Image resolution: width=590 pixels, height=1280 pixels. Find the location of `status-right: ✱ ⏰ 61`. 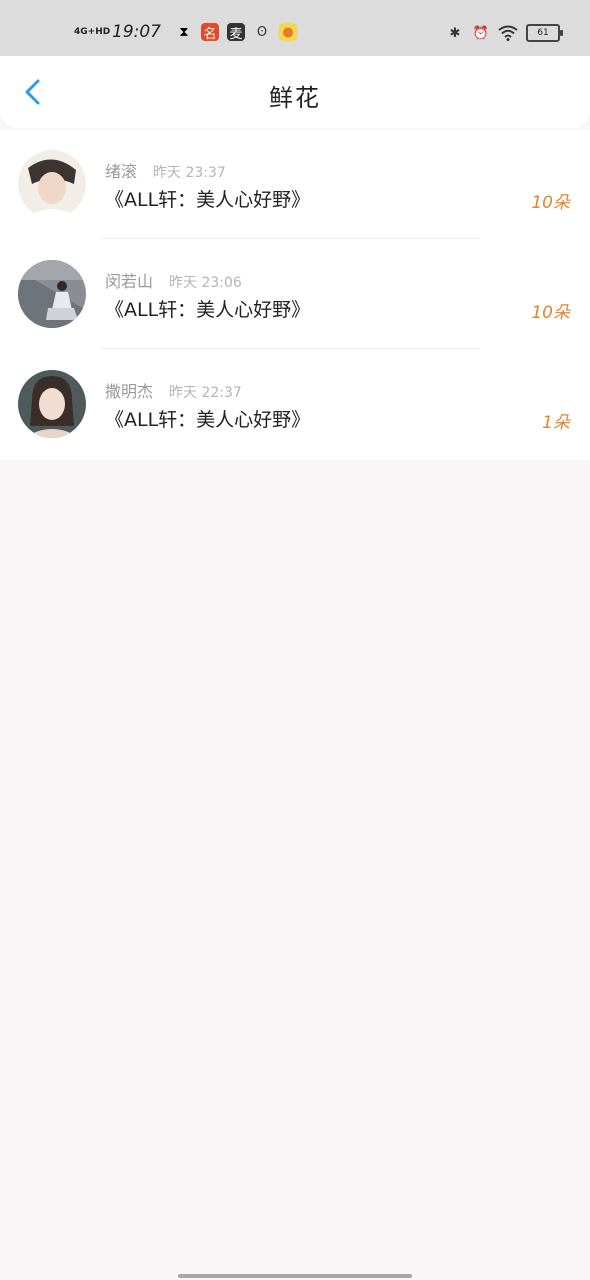

status-right: ✱ ⏰ 61 is located at coordinates (504, 33).